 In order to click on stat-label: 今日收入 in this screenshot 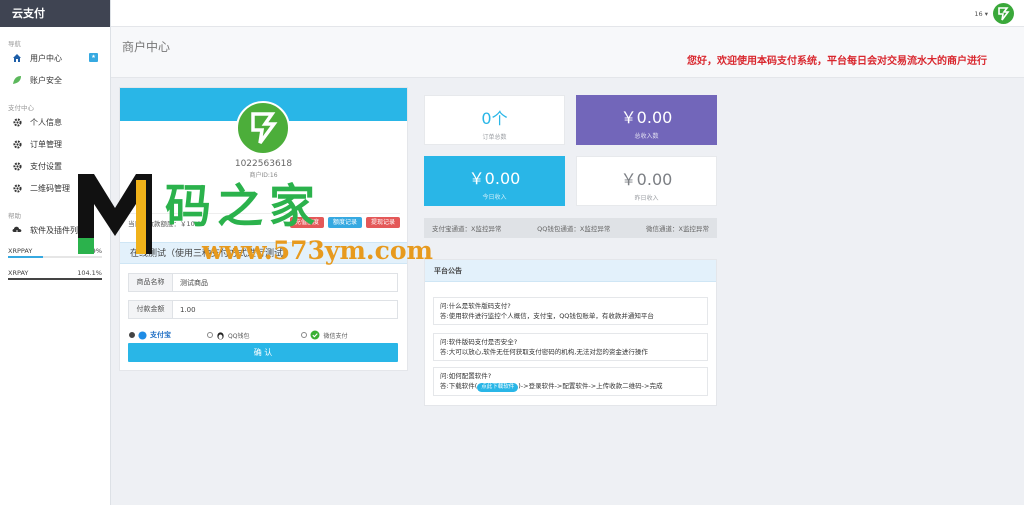, I will do `click(494, 197)`.